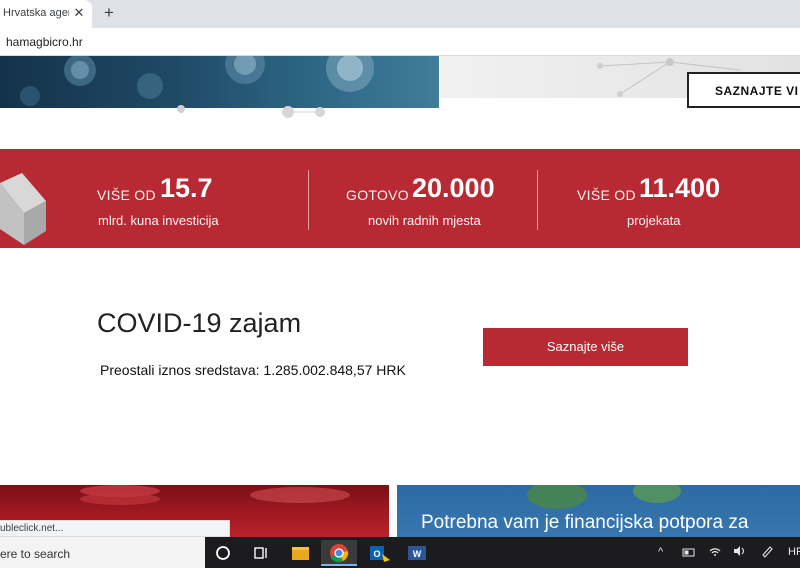  What do you see at coordinates (158, 220) in the screenshot?
I see `stat-caption: mlrd. kuna investicija` at bounding box center [158, 220].